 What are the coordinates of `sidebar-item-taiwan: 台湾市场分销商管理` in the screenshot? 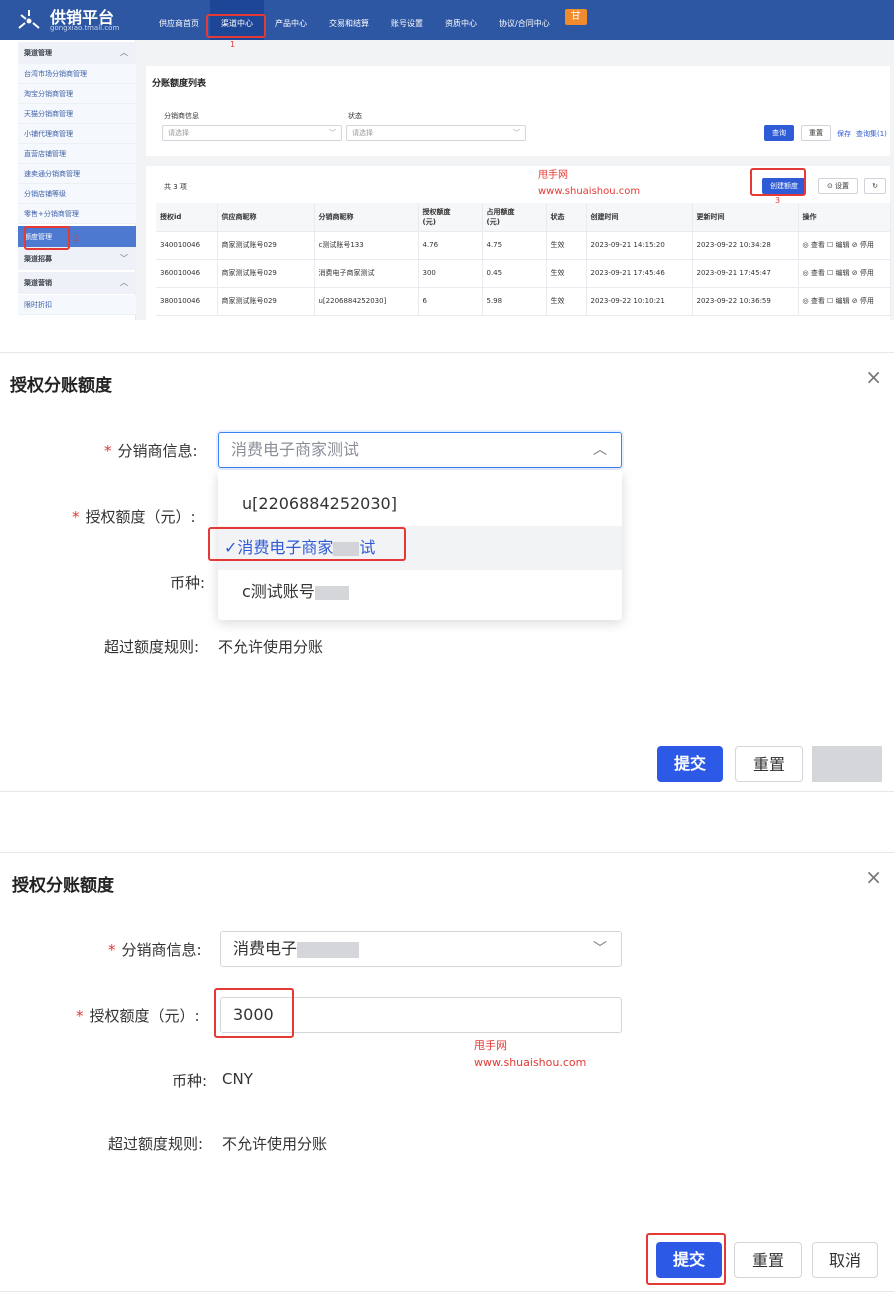 It's located at (77, 74).